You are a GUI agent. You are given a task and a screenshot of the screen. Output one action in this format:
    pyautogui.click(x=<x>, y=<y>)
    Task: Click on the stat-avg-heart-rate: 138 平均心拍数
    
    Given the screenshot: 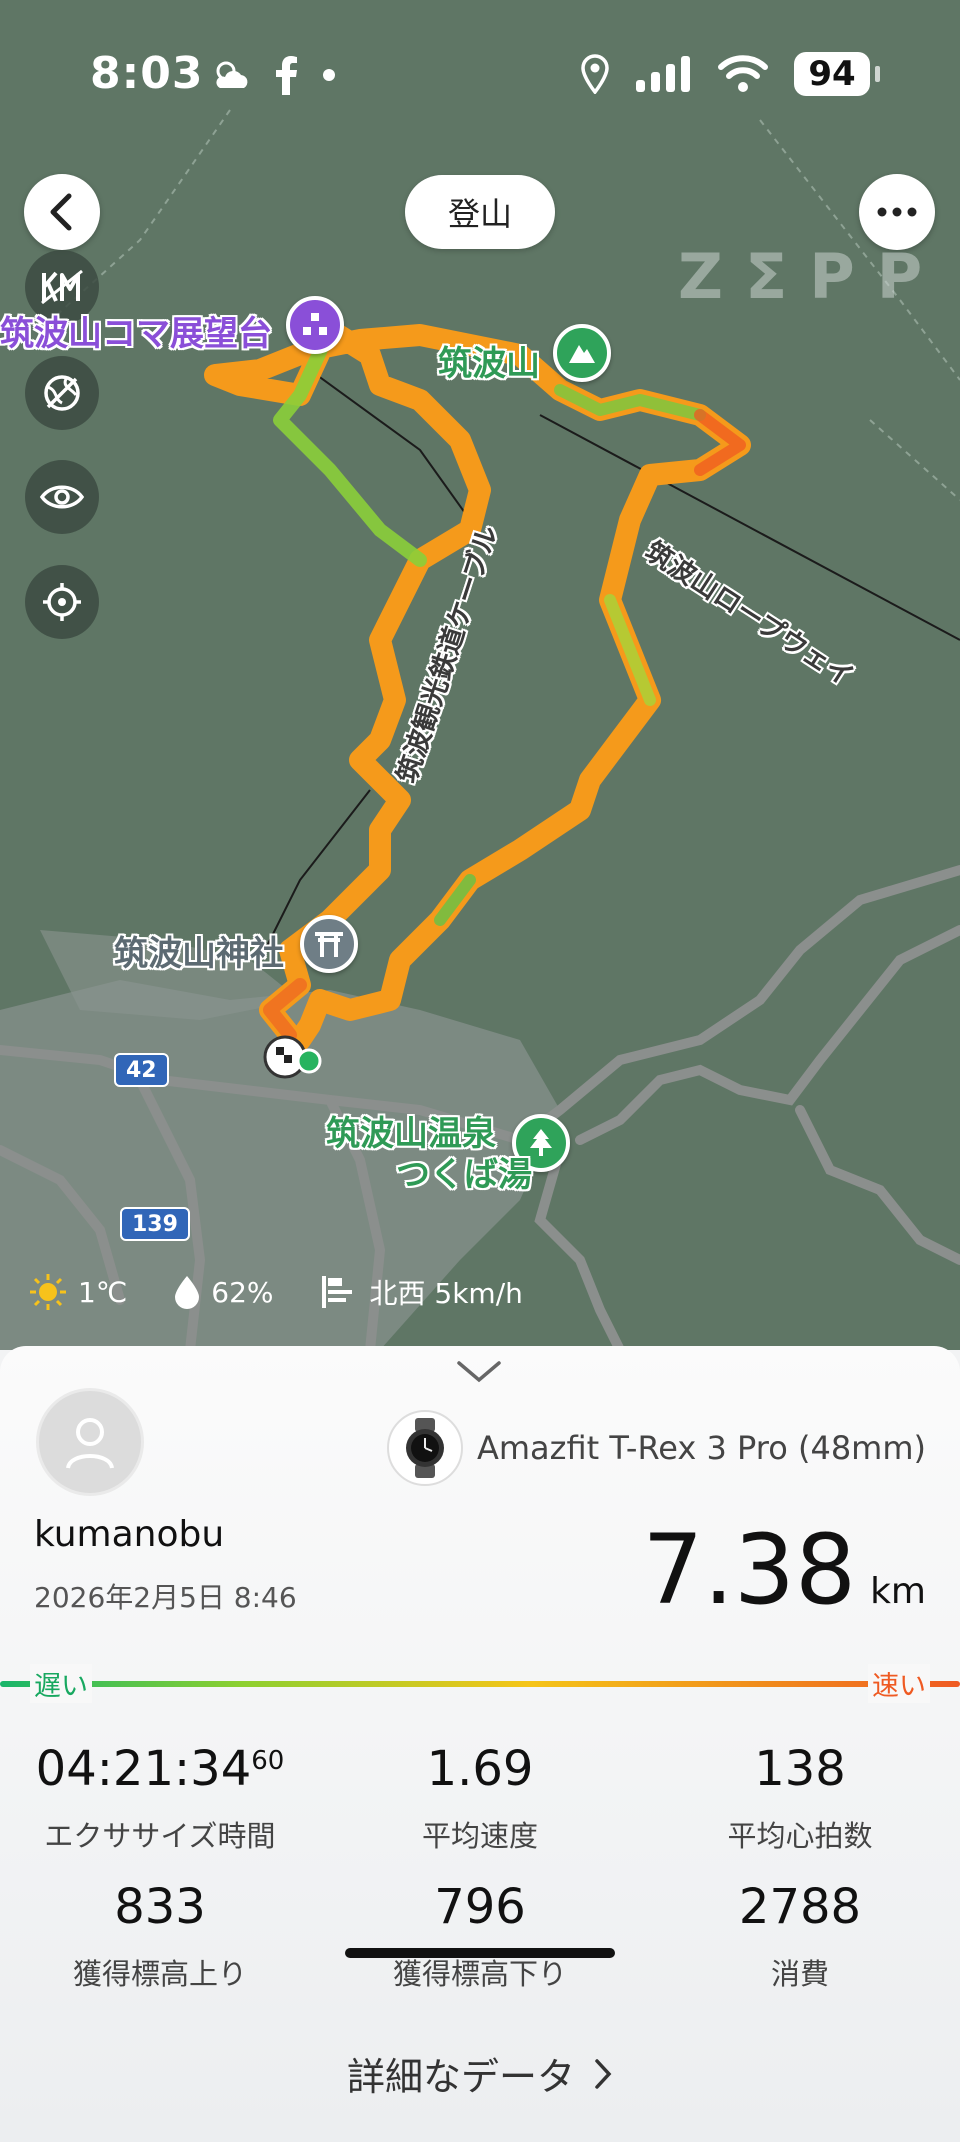 What is the action you would take?
    pyautogui.click(x=800, y=1798)
    